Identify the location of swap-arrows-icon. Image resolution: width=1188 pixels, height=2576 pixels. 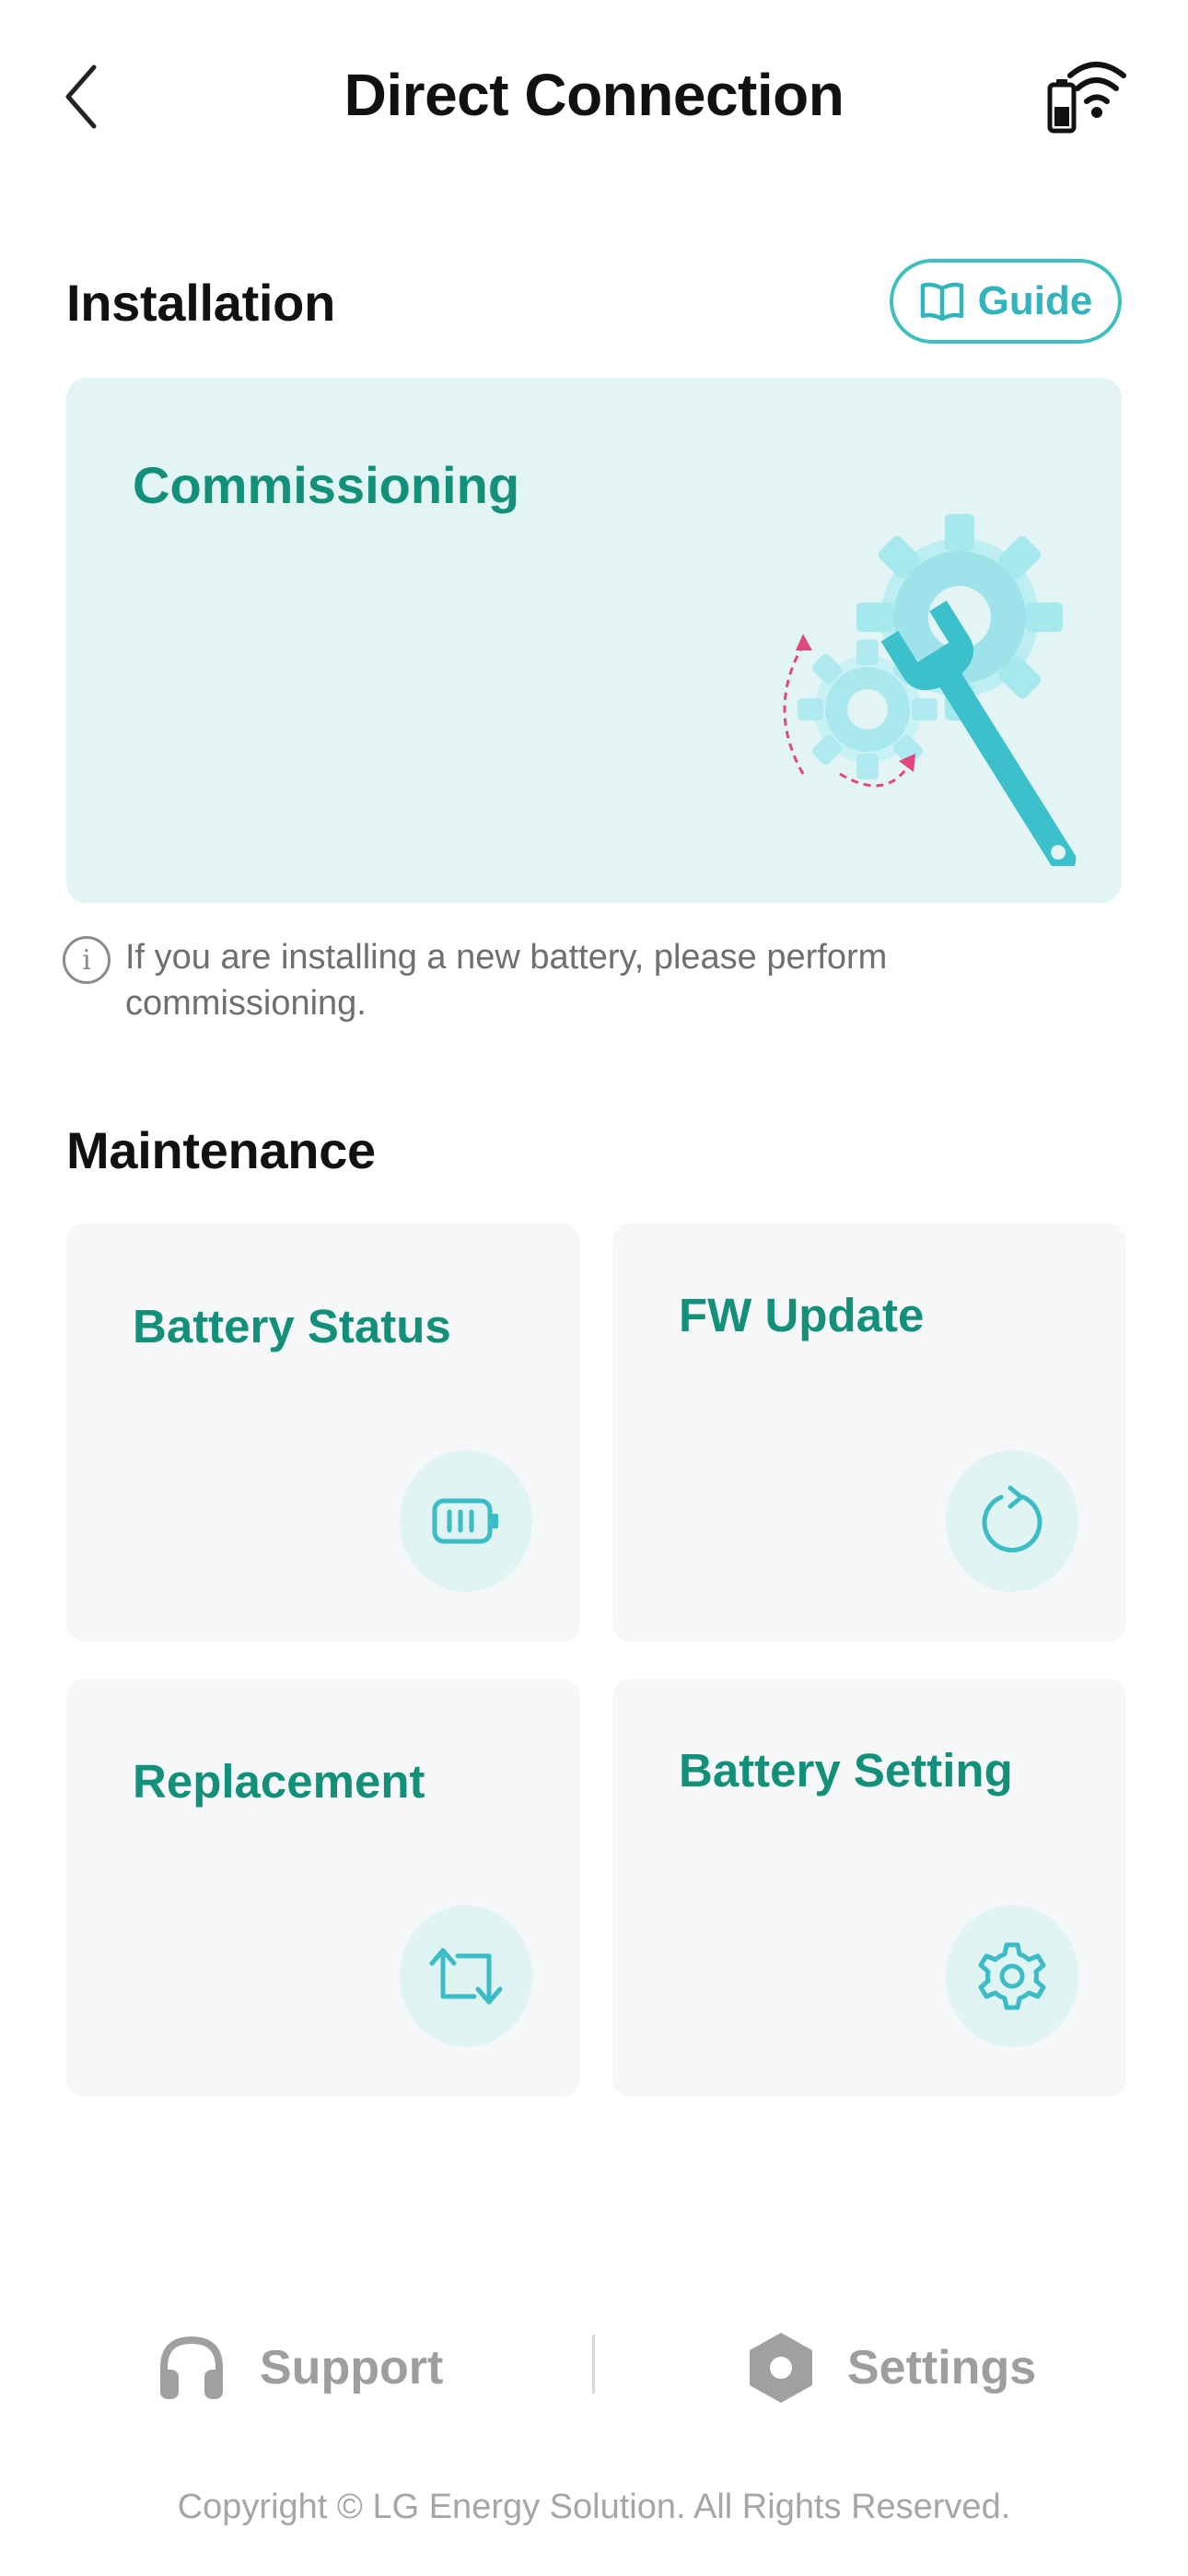
(466, 1976).